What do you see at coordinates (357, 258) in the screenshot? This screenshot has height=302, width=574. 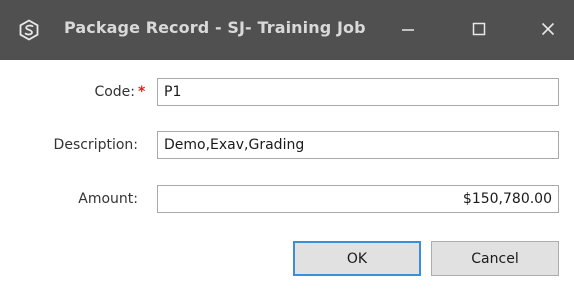 I see `ok-button: OK` at bounding box center [357, 258].